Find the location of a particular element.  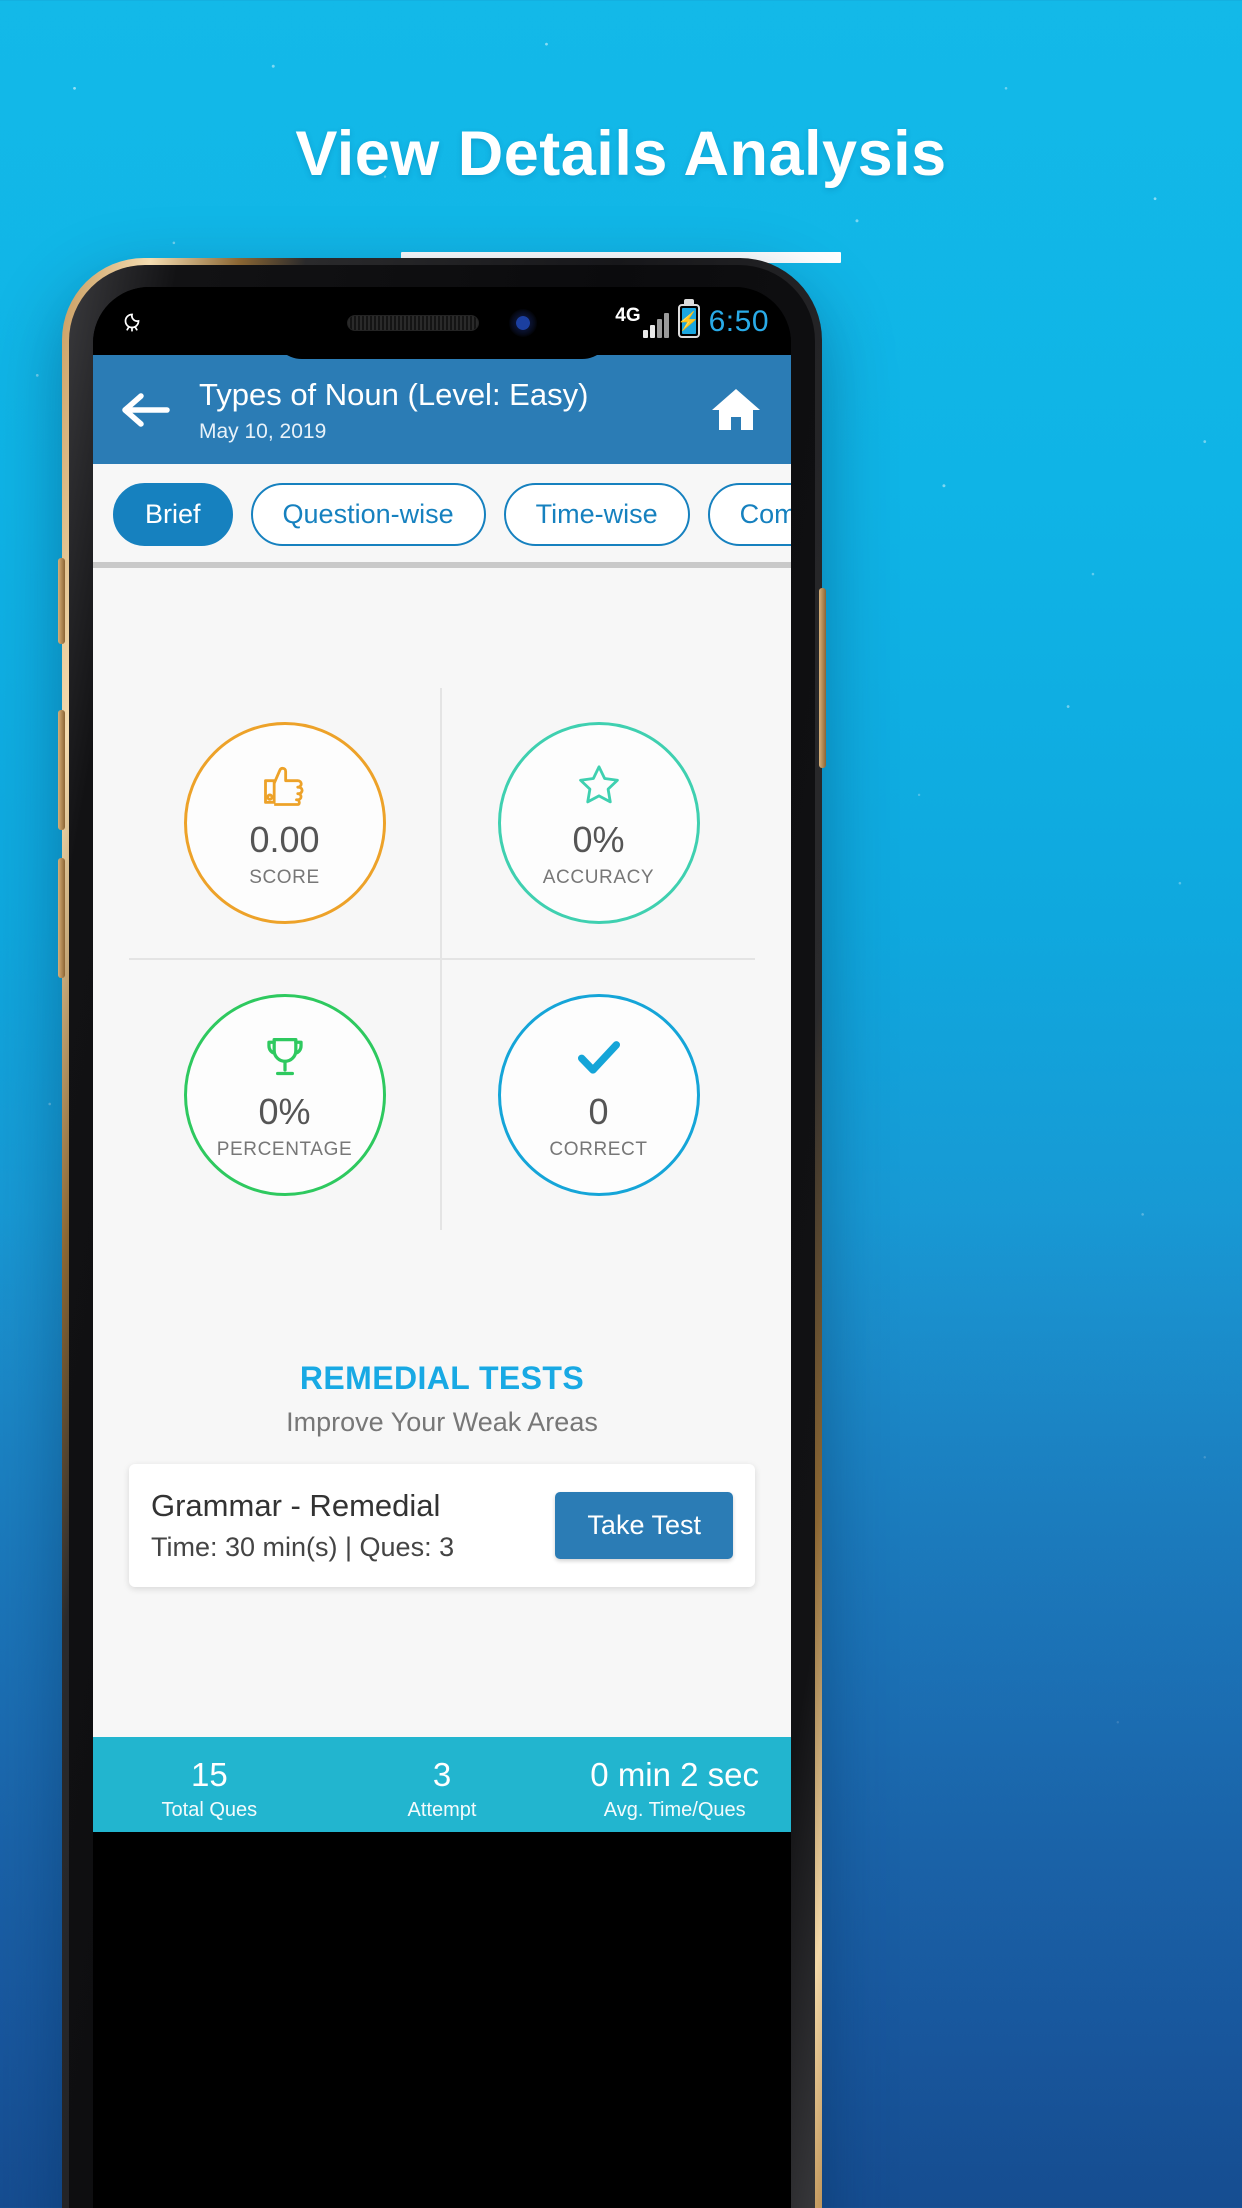

stat-cell-correct: 0 CORRECT is located at coordinates (598, 1095).